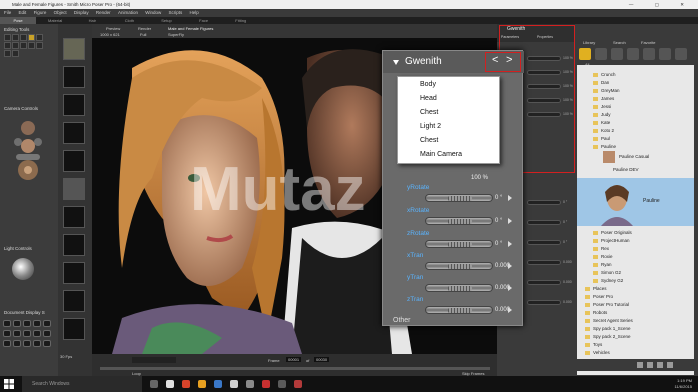 This screenshot has width=698, height=392. I want to click on selected-figure-preview: Pauline, so click(635, 202).